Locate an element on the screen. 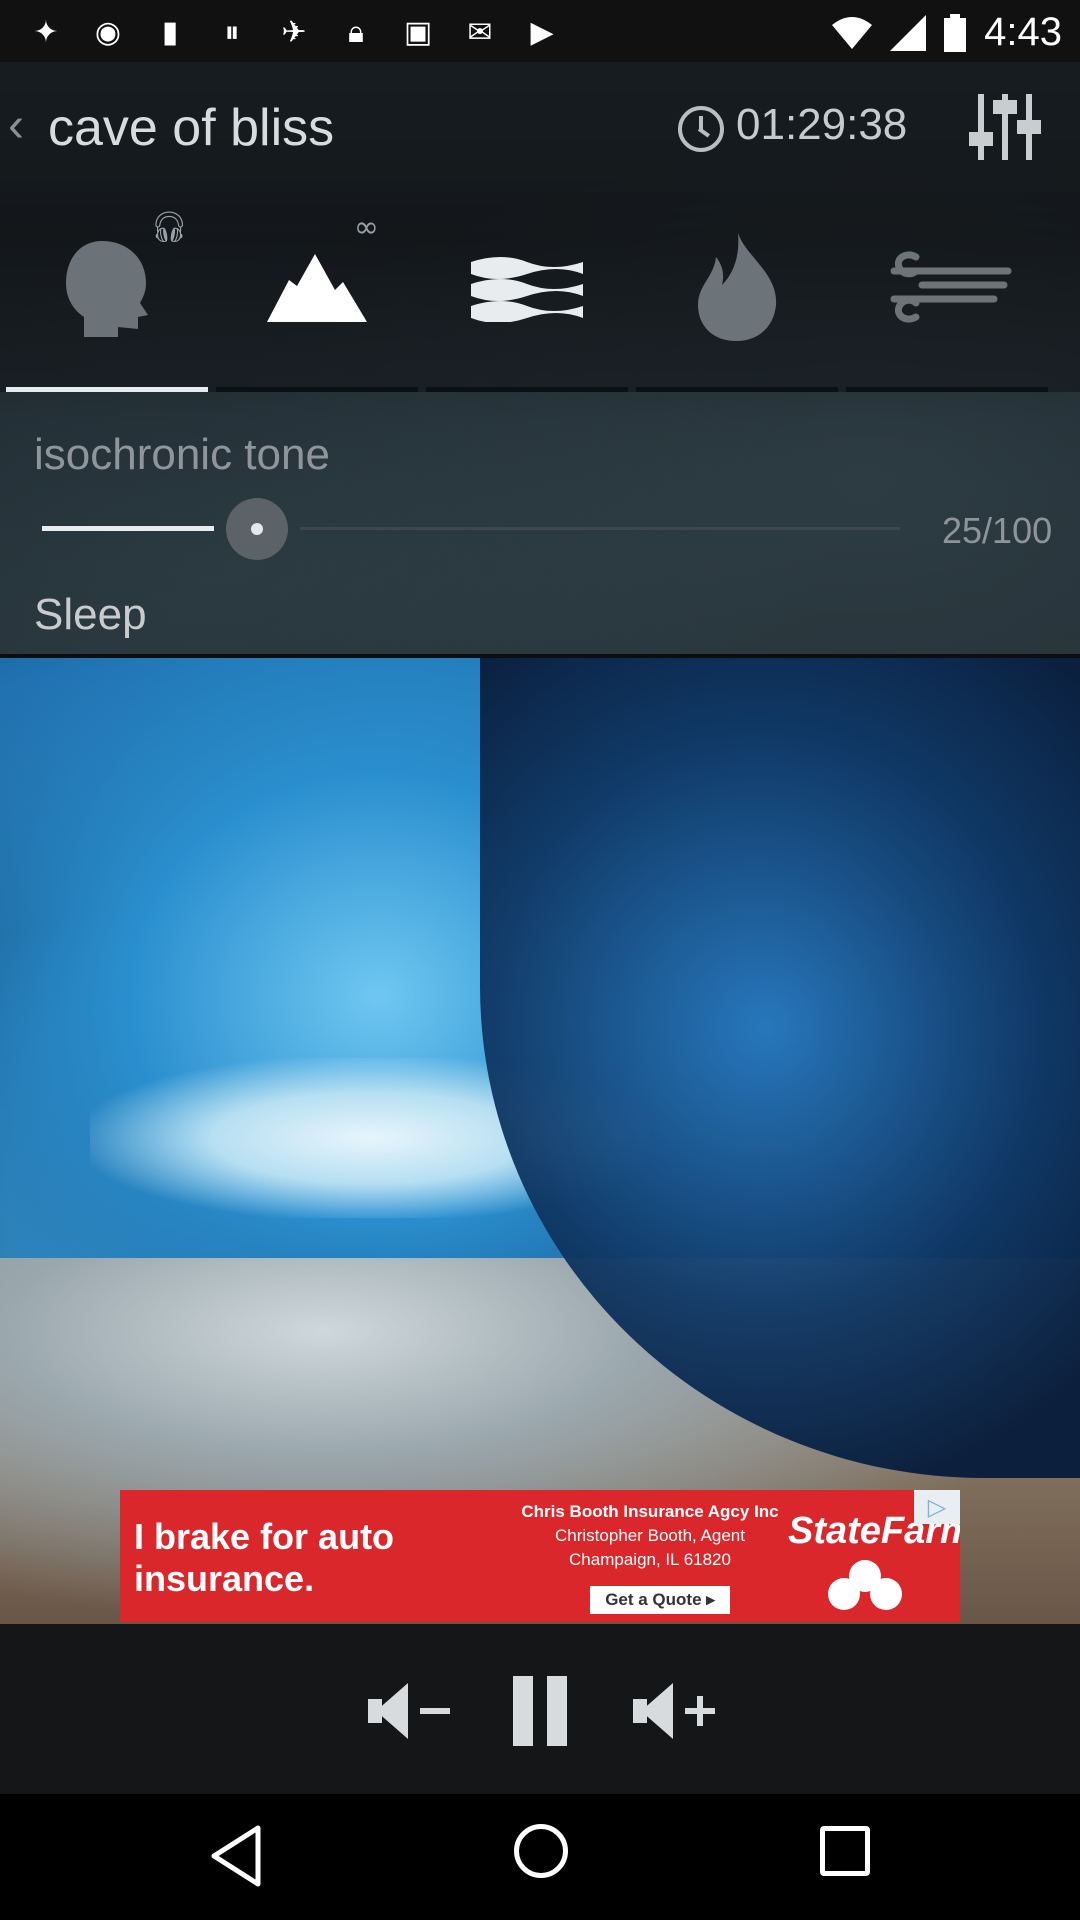 Image resolution: width=1080 pixels, height=1920 pixels. tab-head: 🎧︎ is located at coordinates (107, 292).